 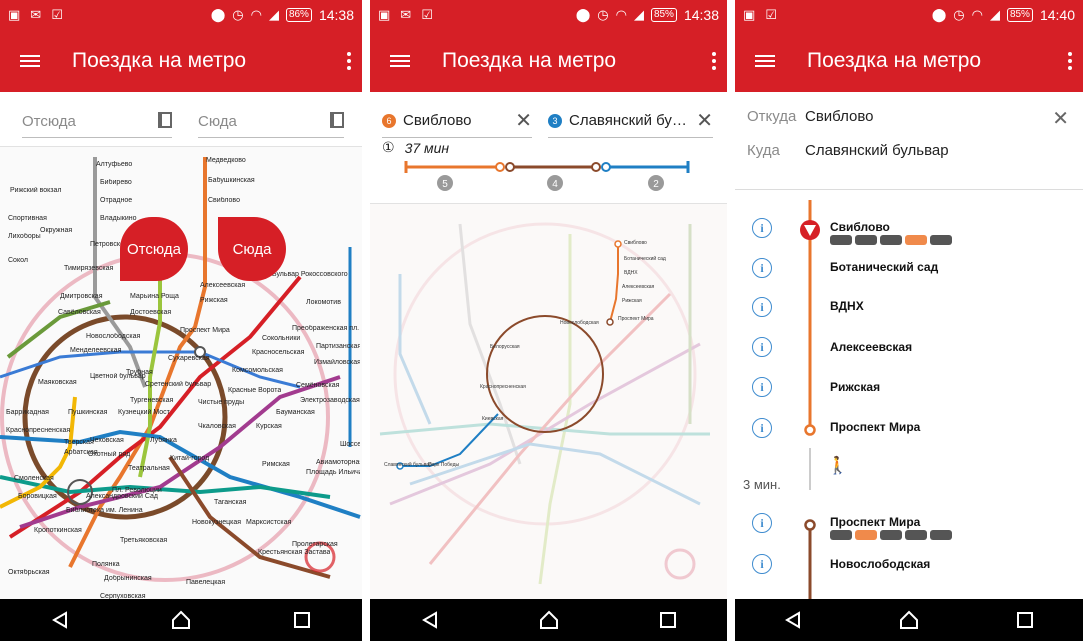 What do you see at coordinates (505, 347) in the screenshot?
I see `route-station-label: Белорусская` at bounding box center [505, 347].